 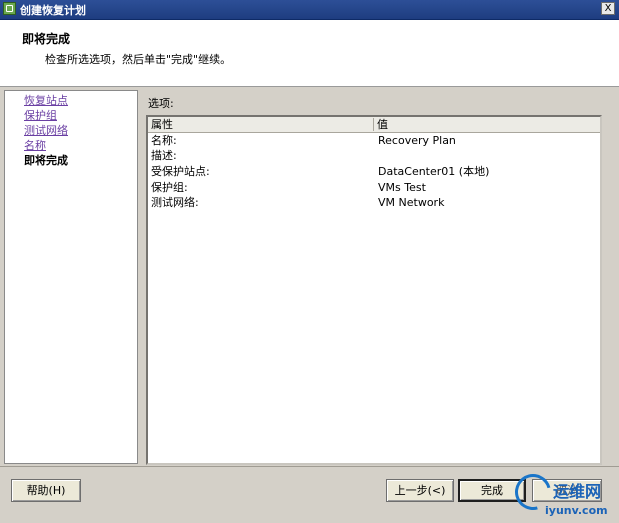 I want to click on step-name: 名称, so click(x=35, y=146).